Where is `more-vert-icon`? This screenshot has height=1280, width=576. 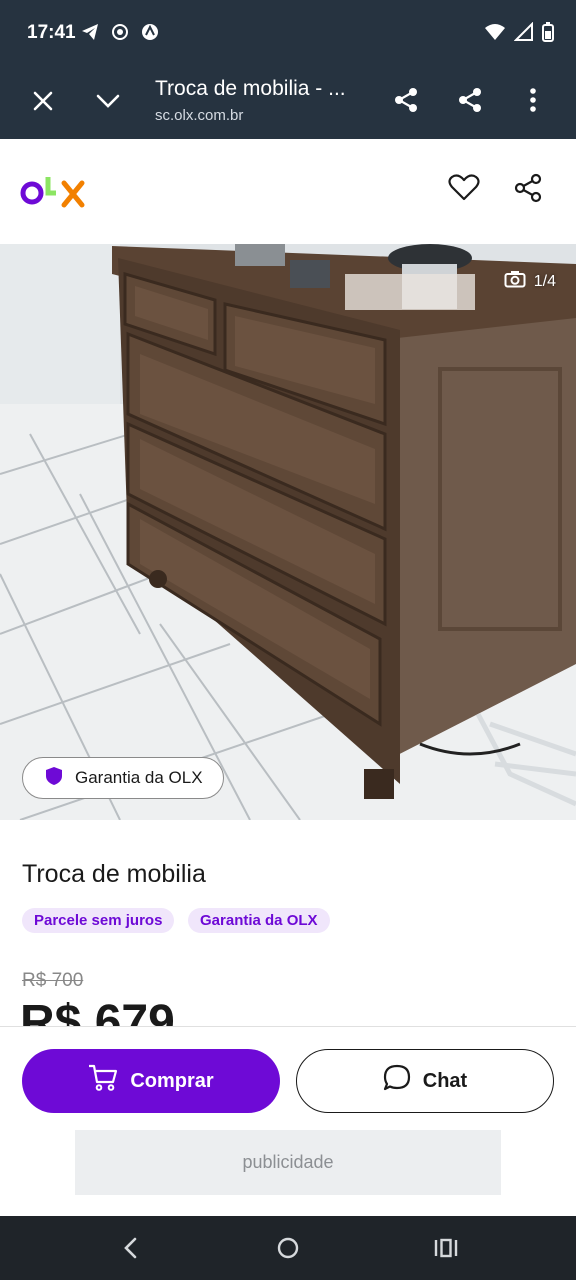 more-vert-icon is located at coordinates (533, 102).